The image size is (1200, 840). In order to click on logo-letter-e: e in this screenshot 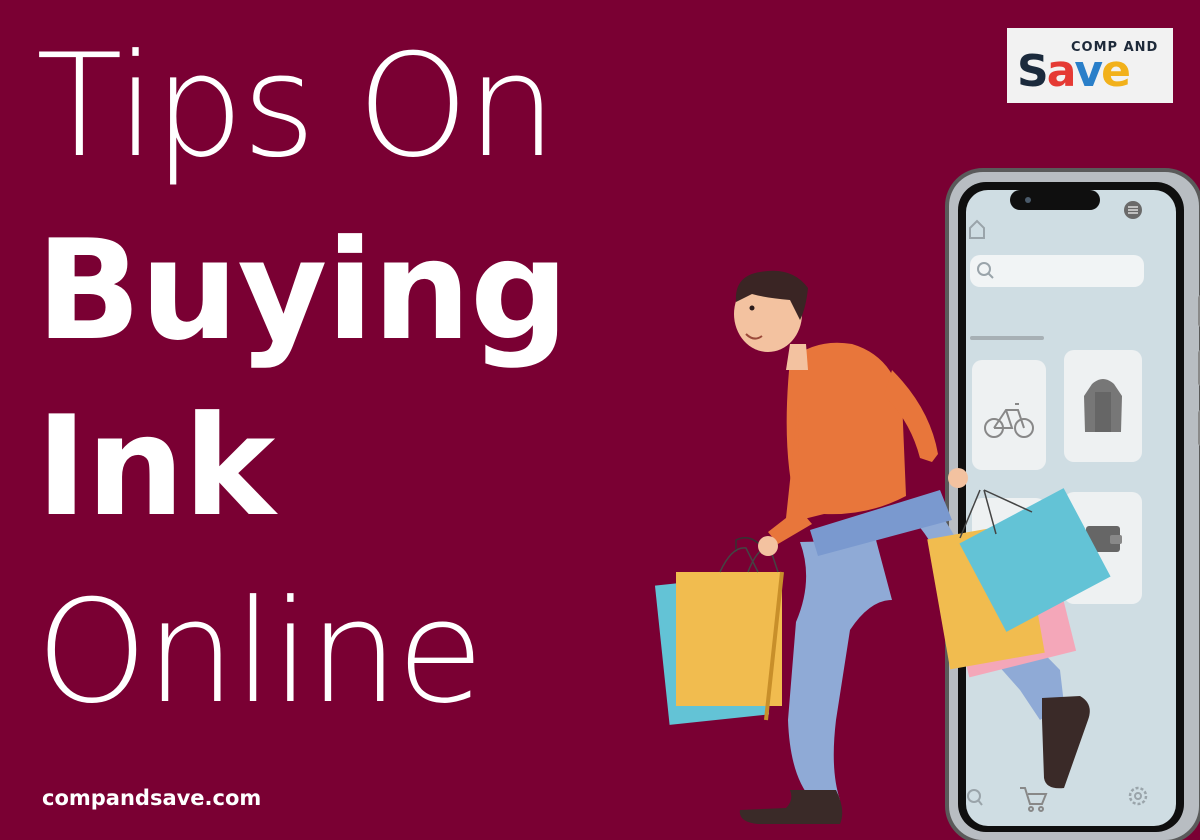, I will do `click(1116, 71)`.